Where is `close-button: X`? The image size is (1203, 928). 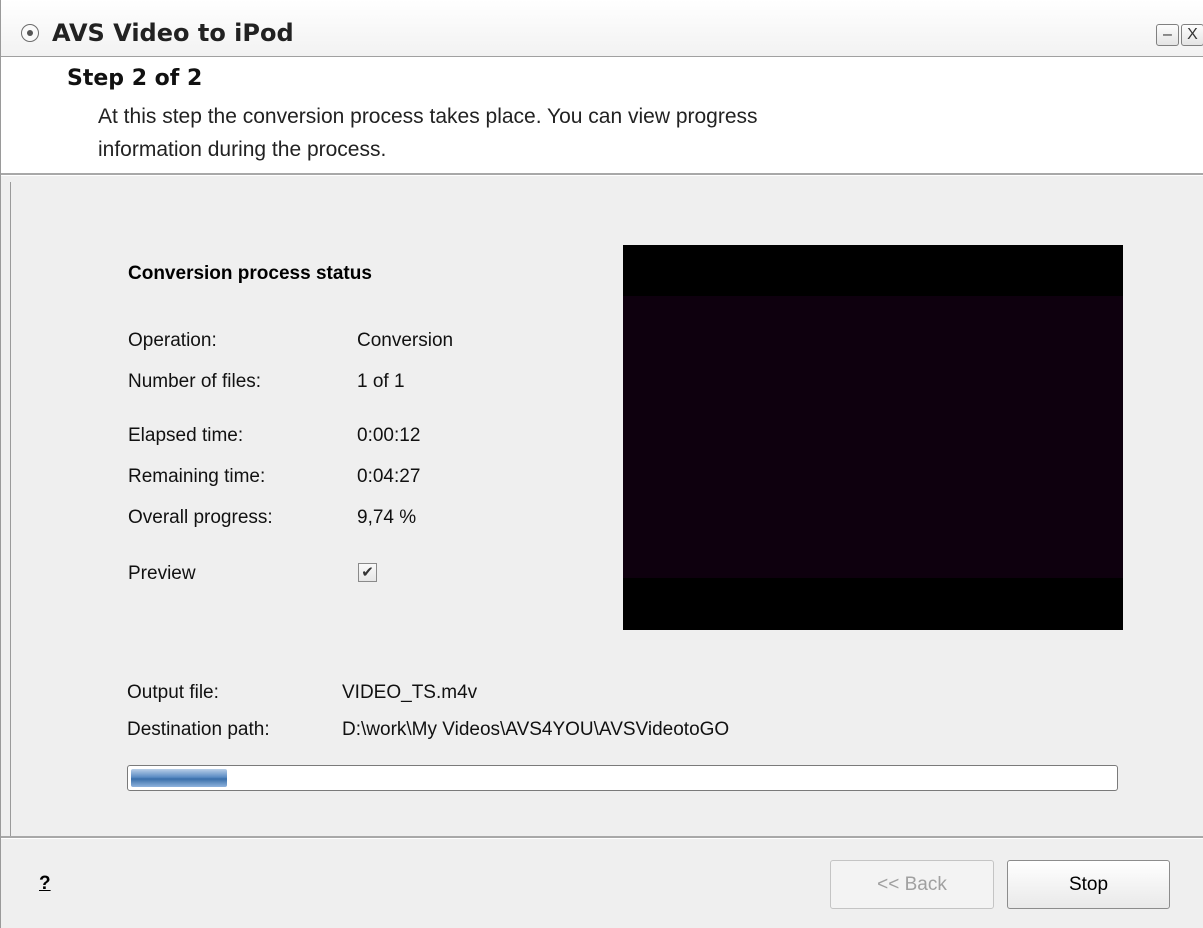
close-button: X is located at coordinates (1192, 35).